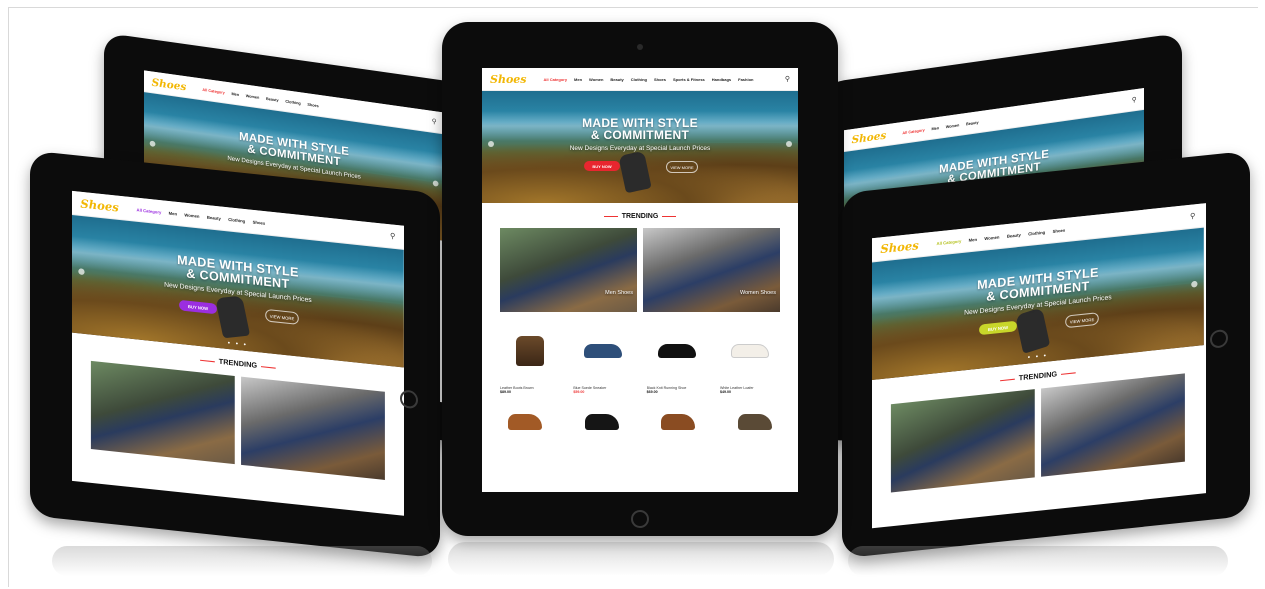 This screenshot has height=589, width=1265. I want to click on category-women: Women Shoes, so click(711, 270).